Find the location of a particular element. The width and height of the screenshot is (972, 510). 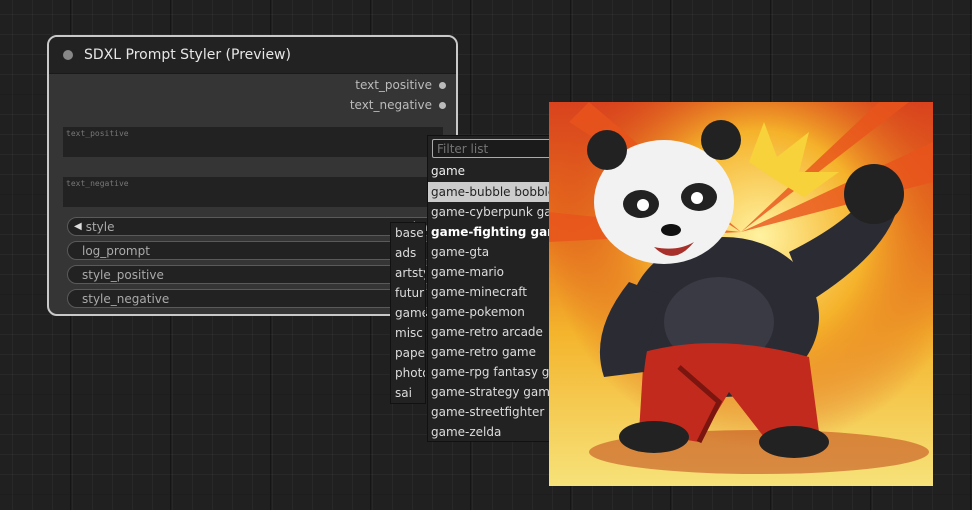

widget-label: log_prompt is located at coordinates (116, 250).